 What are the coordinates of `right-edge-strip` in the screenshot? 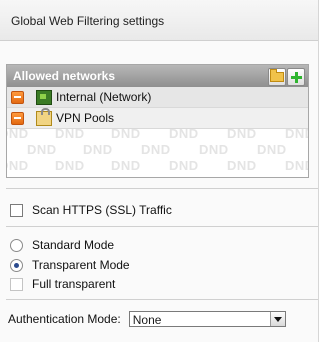 It's located at (324, 171).